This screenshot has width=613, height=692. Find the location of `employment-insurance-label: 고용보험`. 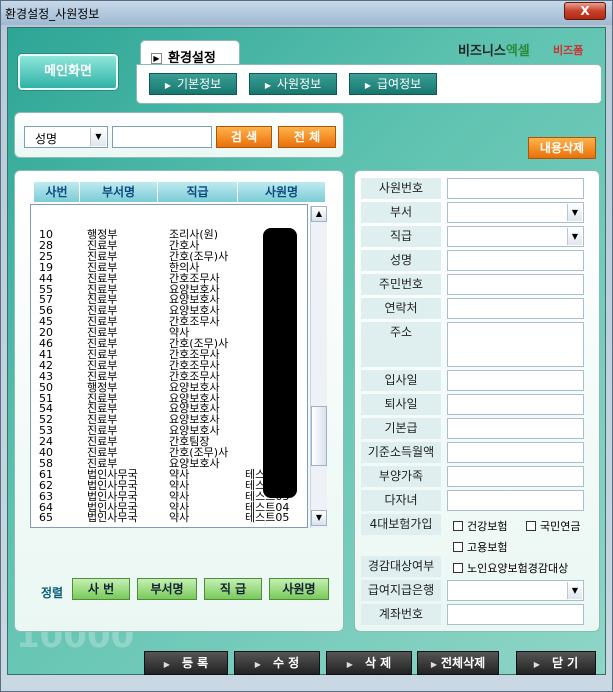

employment-insurance-label: 고용보험 is located at coordinates (487, 547).